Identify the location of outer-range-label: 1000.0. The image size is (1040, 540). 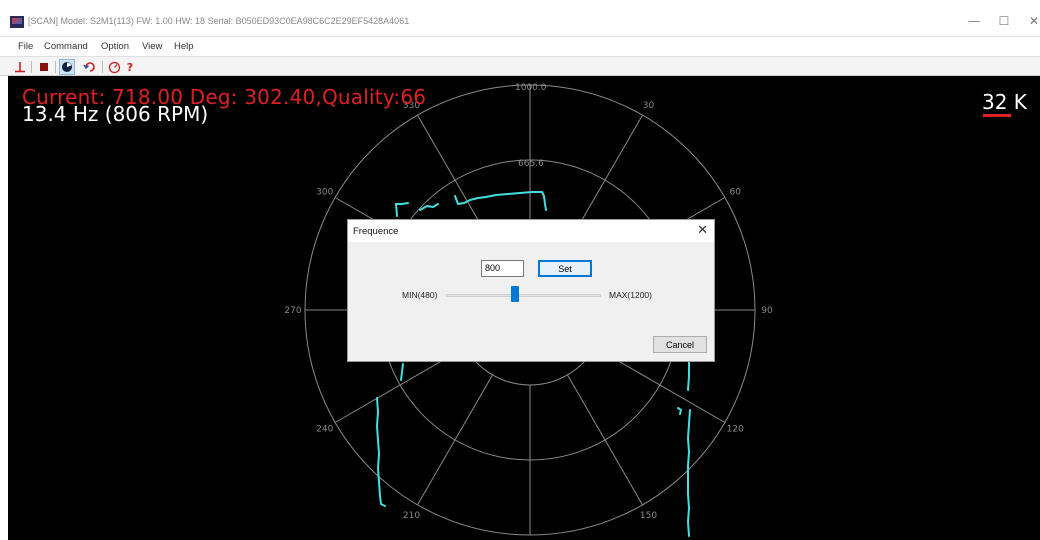
(531, 88).